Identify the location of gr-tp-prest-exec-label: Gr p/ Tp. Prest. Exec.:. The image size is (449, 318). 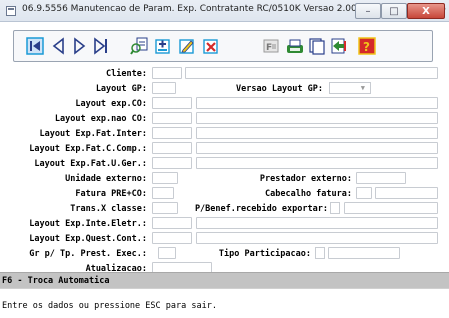
(88, 254).